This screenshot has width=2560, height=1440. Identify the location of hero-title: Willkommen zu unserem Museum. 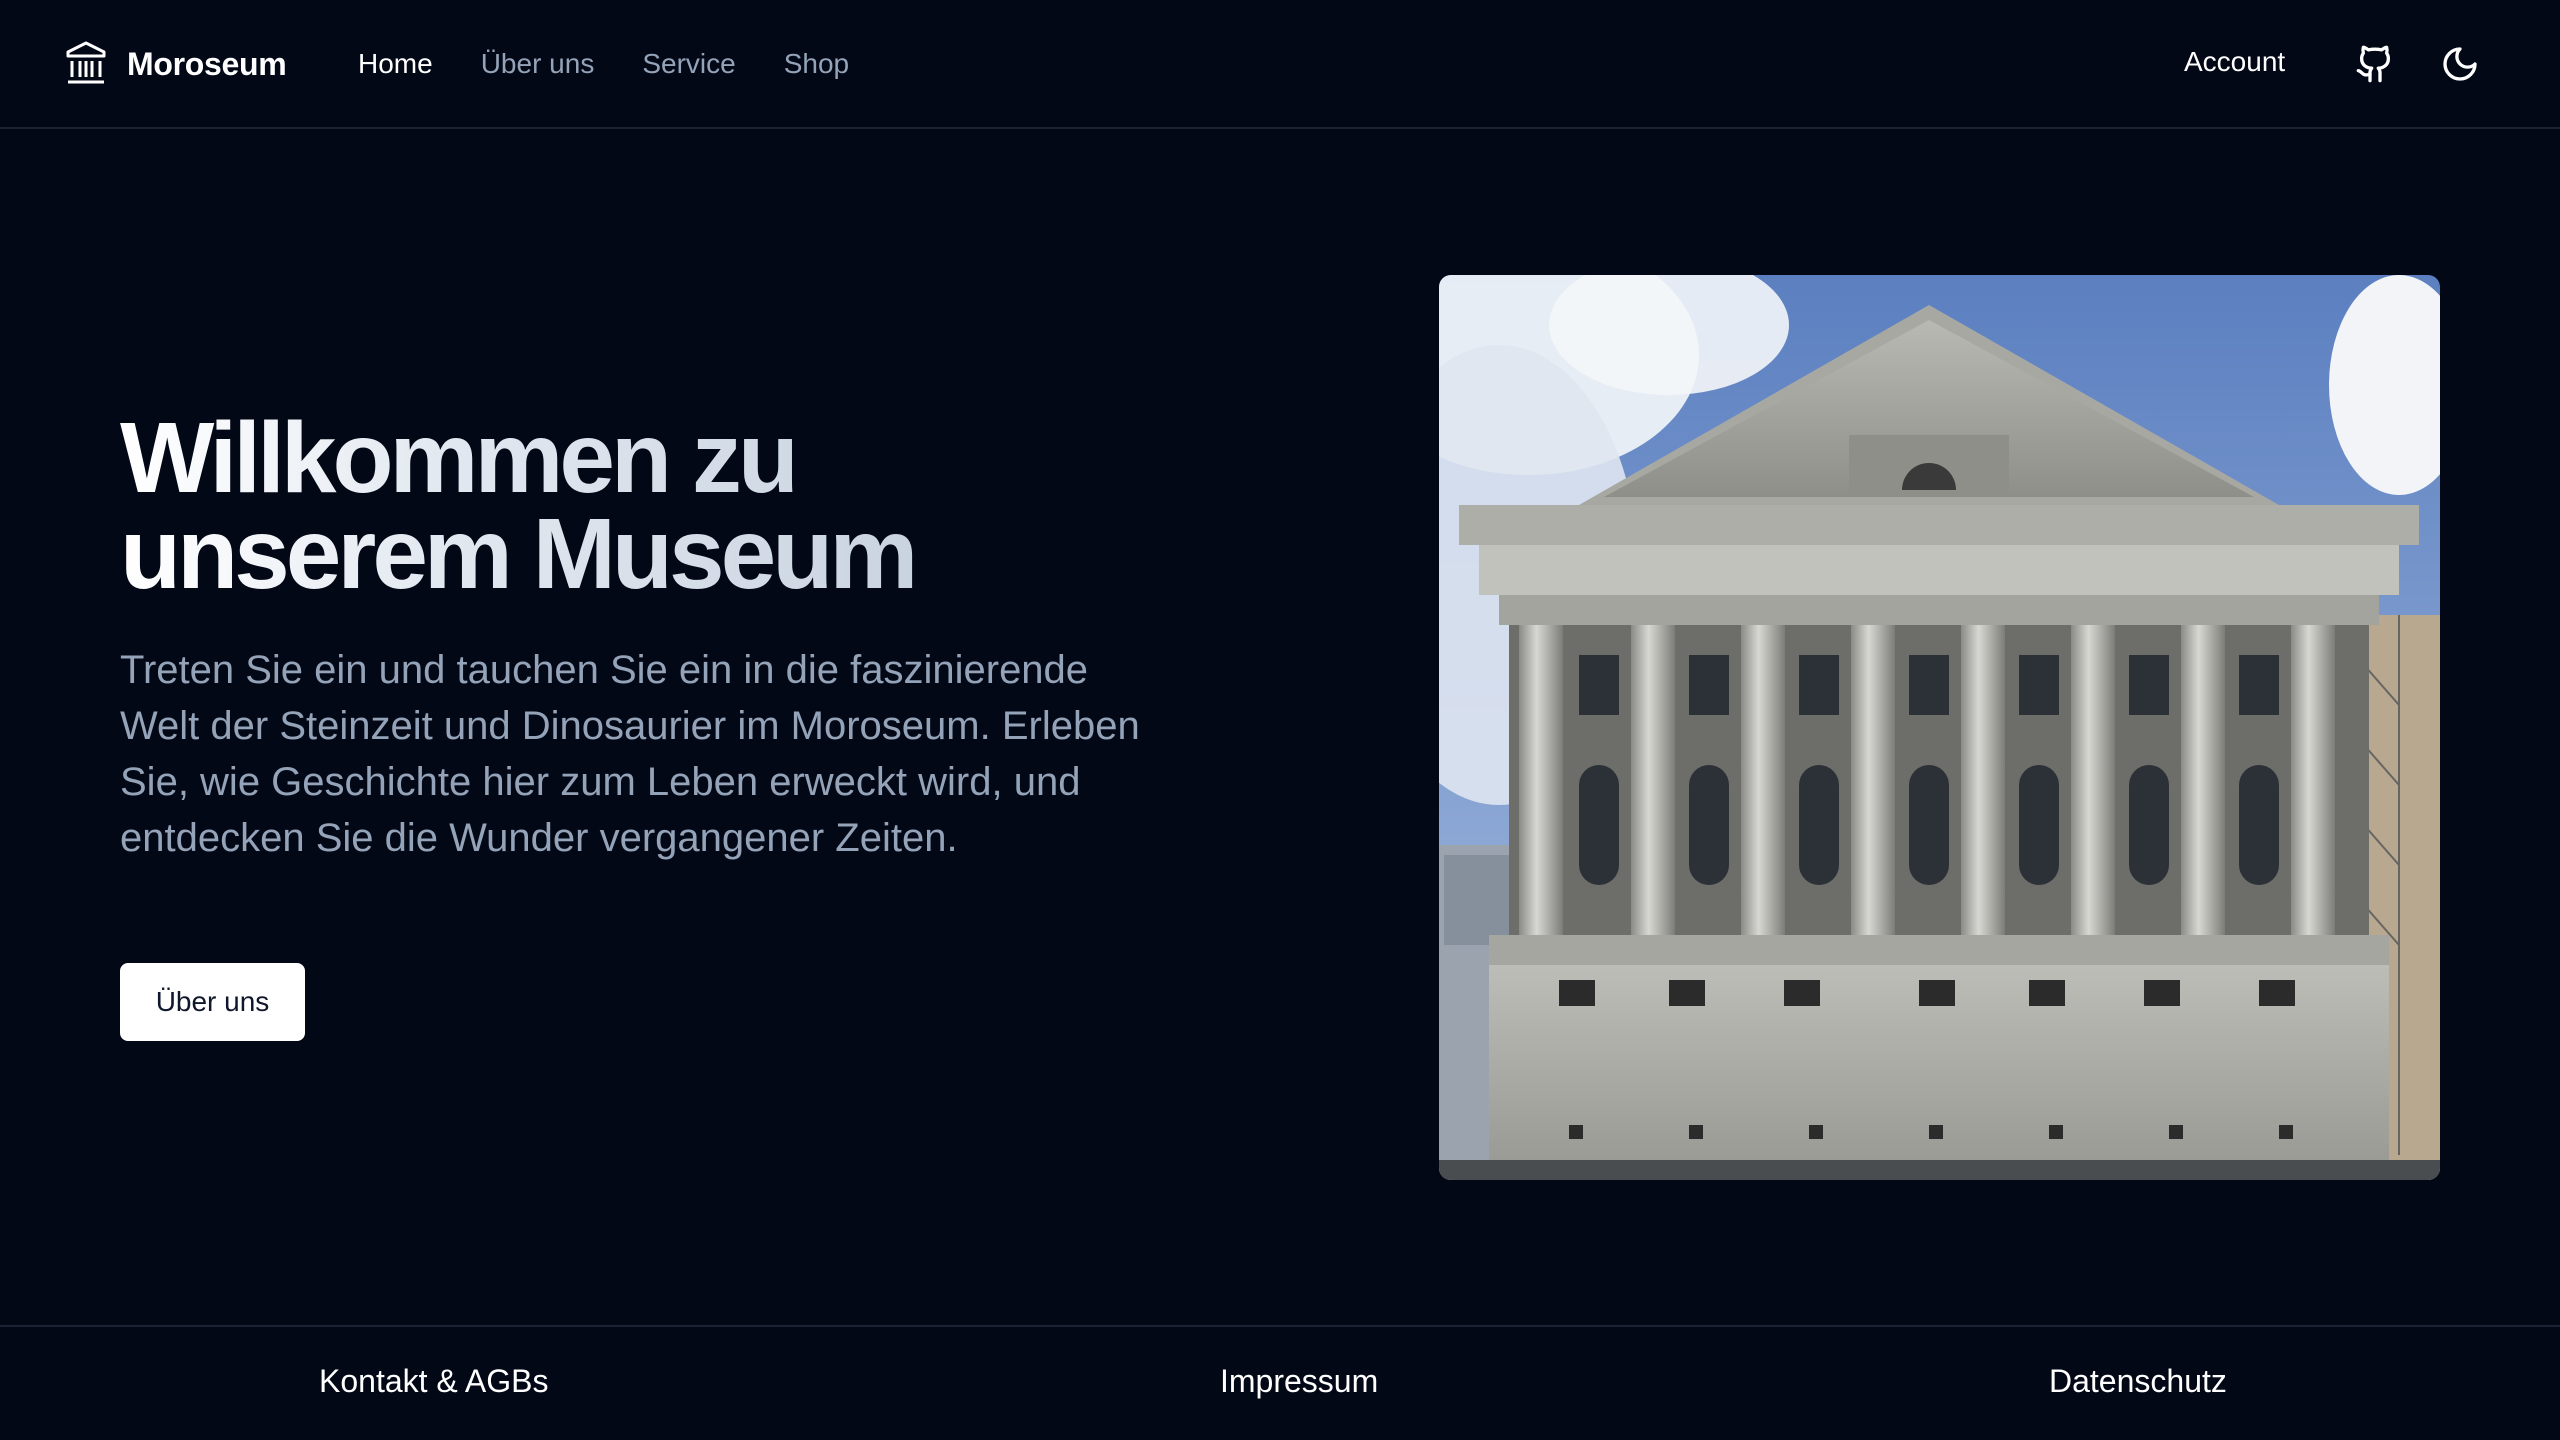
(670, 506).